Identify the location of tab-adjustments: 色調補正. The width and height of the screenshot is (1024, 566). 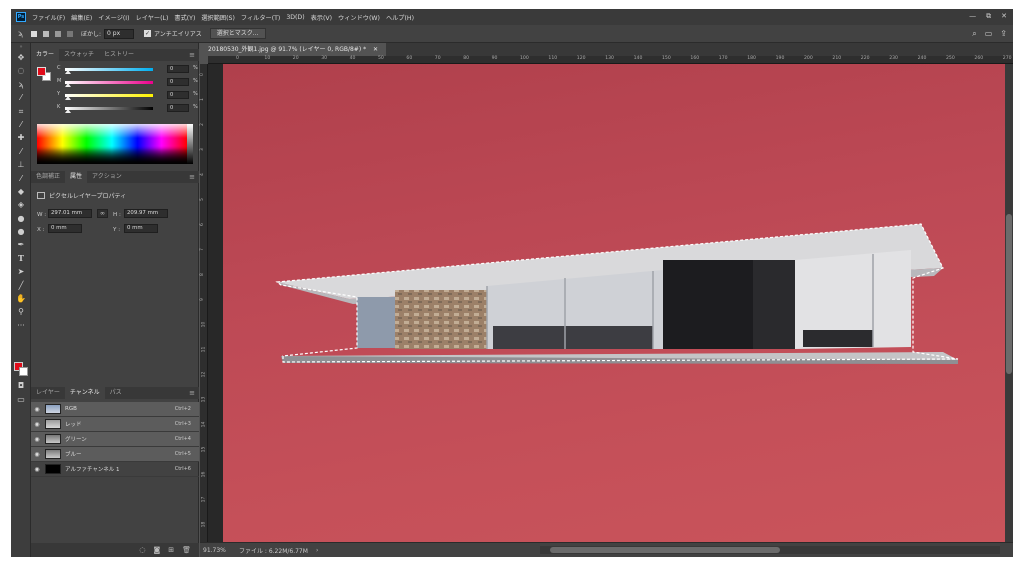
(48, 177).